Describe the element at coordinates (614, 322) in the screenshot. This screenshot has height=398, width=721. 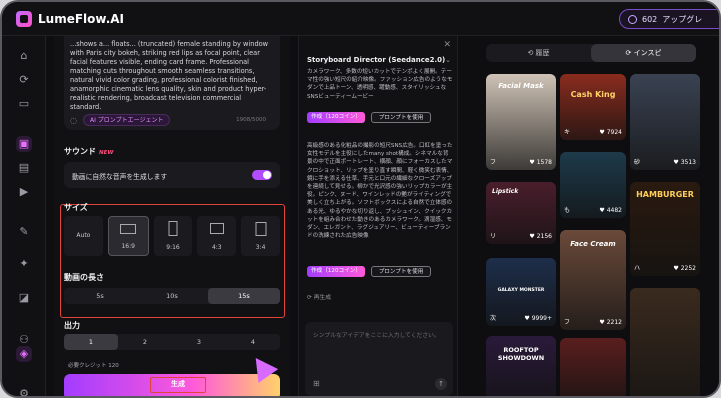
I see `likes-count: 2212` at that location.